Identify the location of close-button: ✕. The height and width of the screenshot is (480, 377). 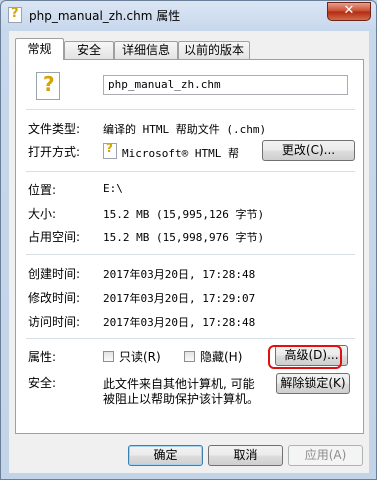
(349, 11).